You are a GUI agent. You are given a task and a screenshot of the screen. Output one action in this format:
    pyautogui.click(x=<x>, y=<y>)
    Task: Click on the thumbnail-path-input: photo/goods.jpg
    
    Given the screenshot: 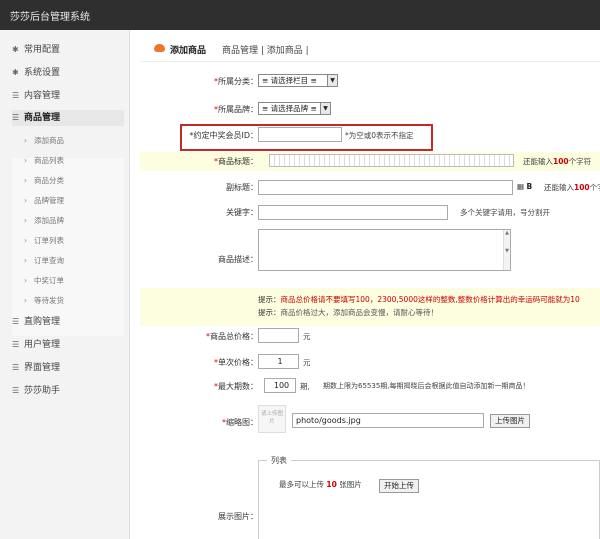 What is the action you would take?
    pyautogui.click(x=388, y=420)
    